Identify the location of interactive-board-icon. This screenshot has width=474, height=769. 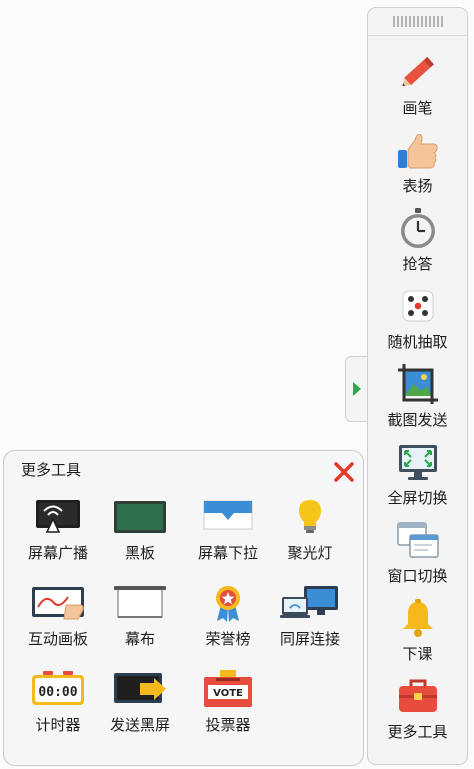
(58, 603).